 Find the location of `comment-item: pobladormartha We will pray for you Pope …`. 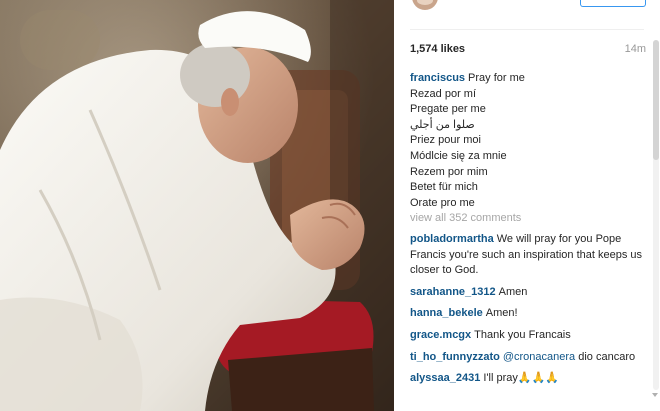

comment-item: pobladormartha We will pray for you Pope … is located at coordinates (529, 255).